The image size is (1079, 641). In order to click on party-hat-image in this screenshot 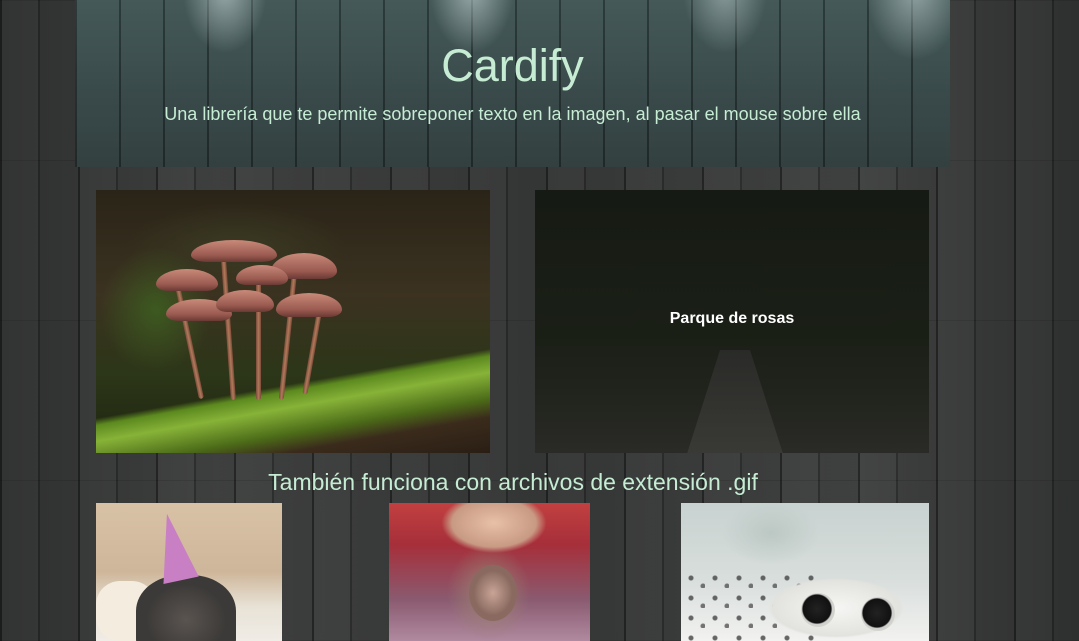, I will do `click(174, 547)`.